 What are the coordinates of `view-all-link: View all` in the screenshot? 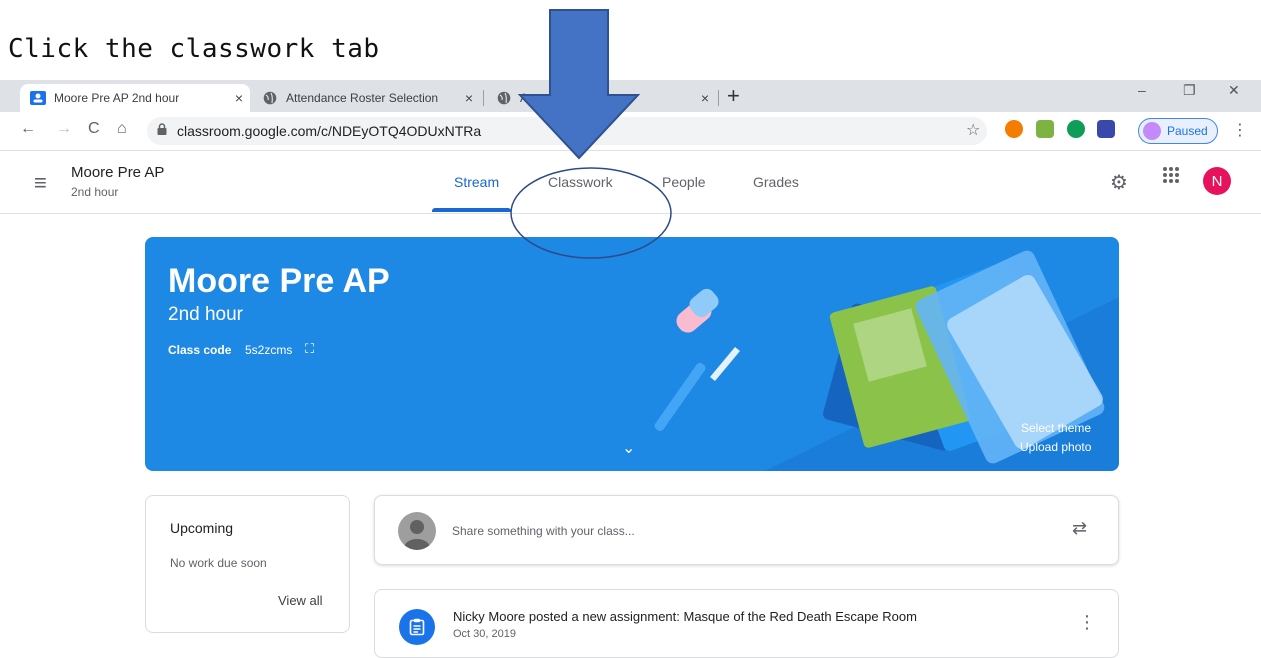 It's located at (300, 600).